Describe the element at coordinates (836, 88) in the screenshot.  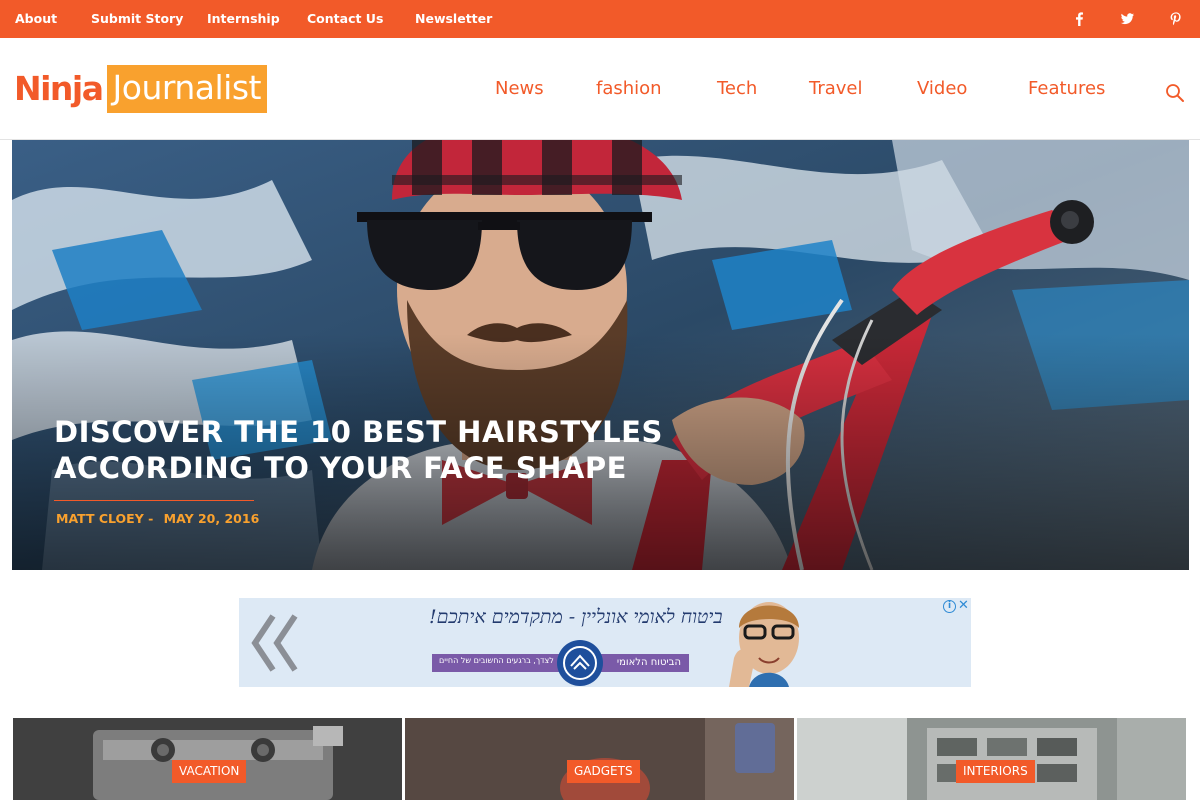
I see `nav-travel: Travel` at that location.